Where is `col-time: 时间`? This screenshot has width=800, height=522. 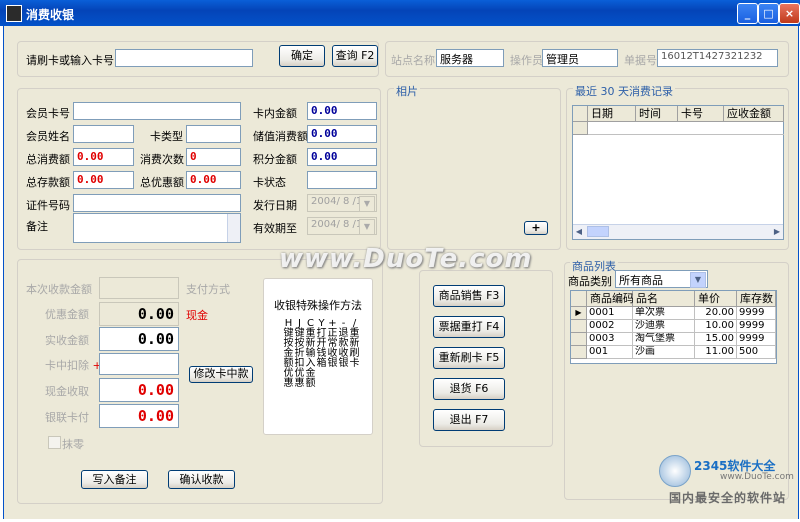 col-time: 时间 is located at coordinates (657, 114).